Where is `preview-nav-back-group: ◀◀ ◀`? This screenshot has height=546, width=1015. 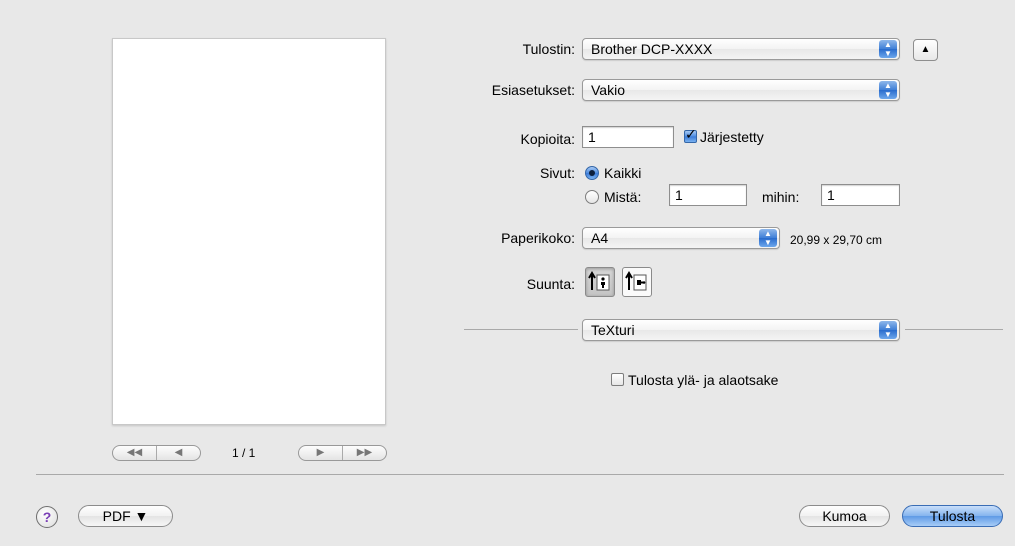 preview-nav-back-group: ◀◀ ◀ is located at coordinates (156, 453).